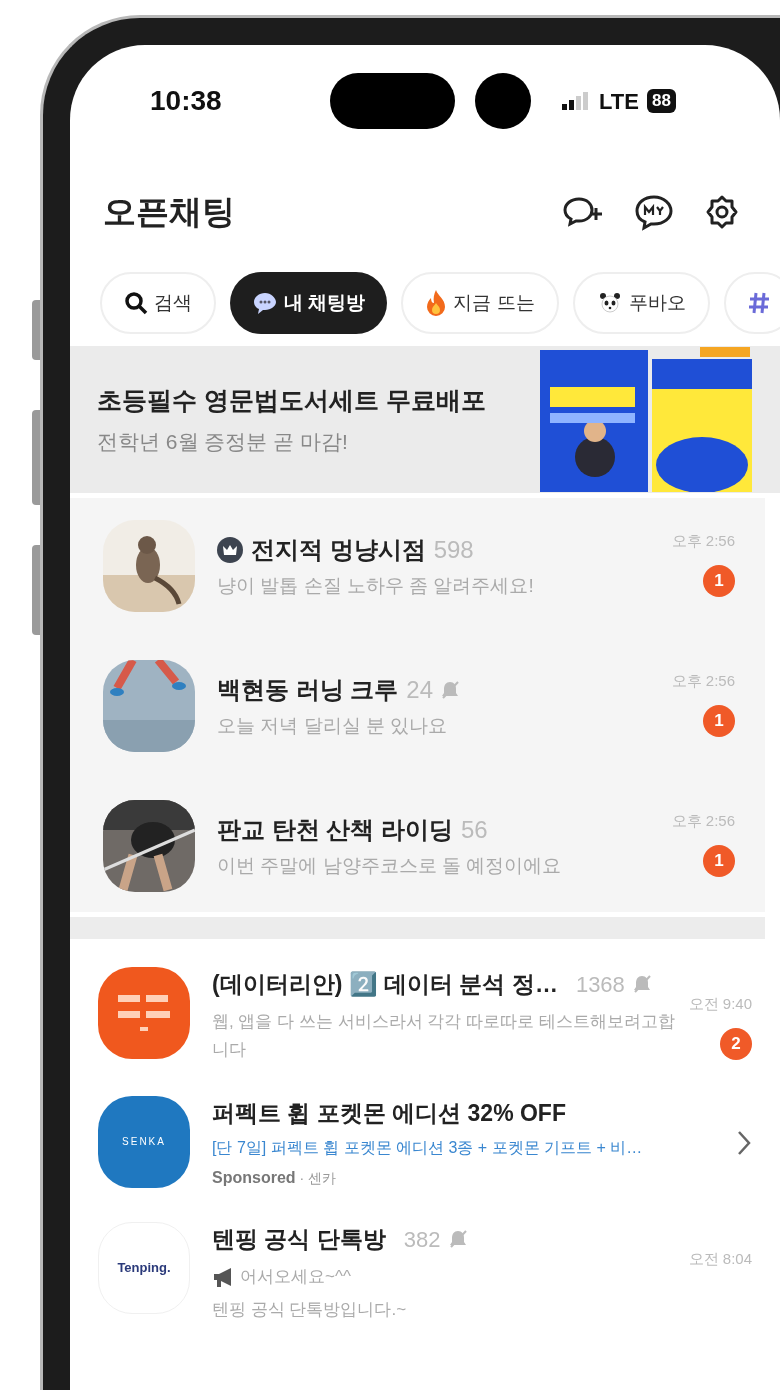 This screenshot has height=1390, width=780. What do you see at coordinates (376, 585) in the screenshot?
I see `message-preview: 냥이 발톱 손질 노하우 좀 알려주세요!` at bounding box center [376, 585].